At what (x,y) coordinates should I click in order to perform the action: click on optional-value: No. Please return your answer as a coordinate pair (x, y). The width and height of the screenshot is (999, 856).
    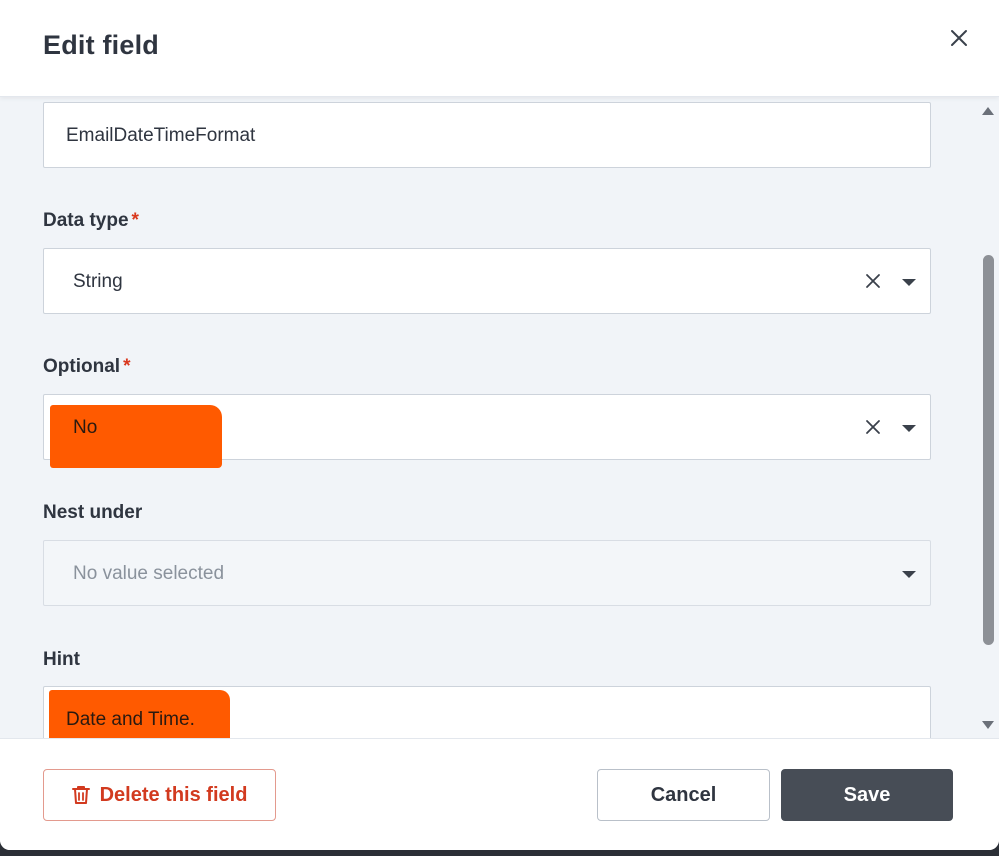
    Looking at the image, I should click on (85, 427).